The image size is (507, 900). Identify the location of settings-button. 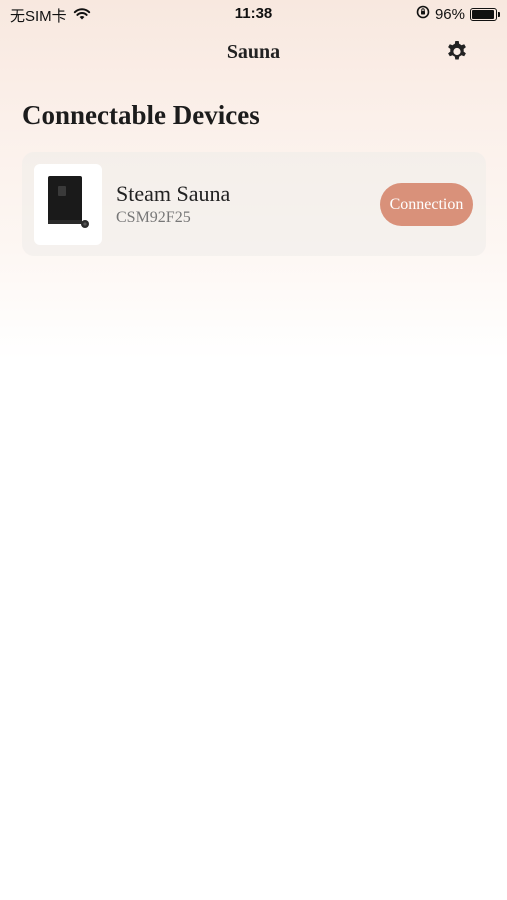
(457, 53).